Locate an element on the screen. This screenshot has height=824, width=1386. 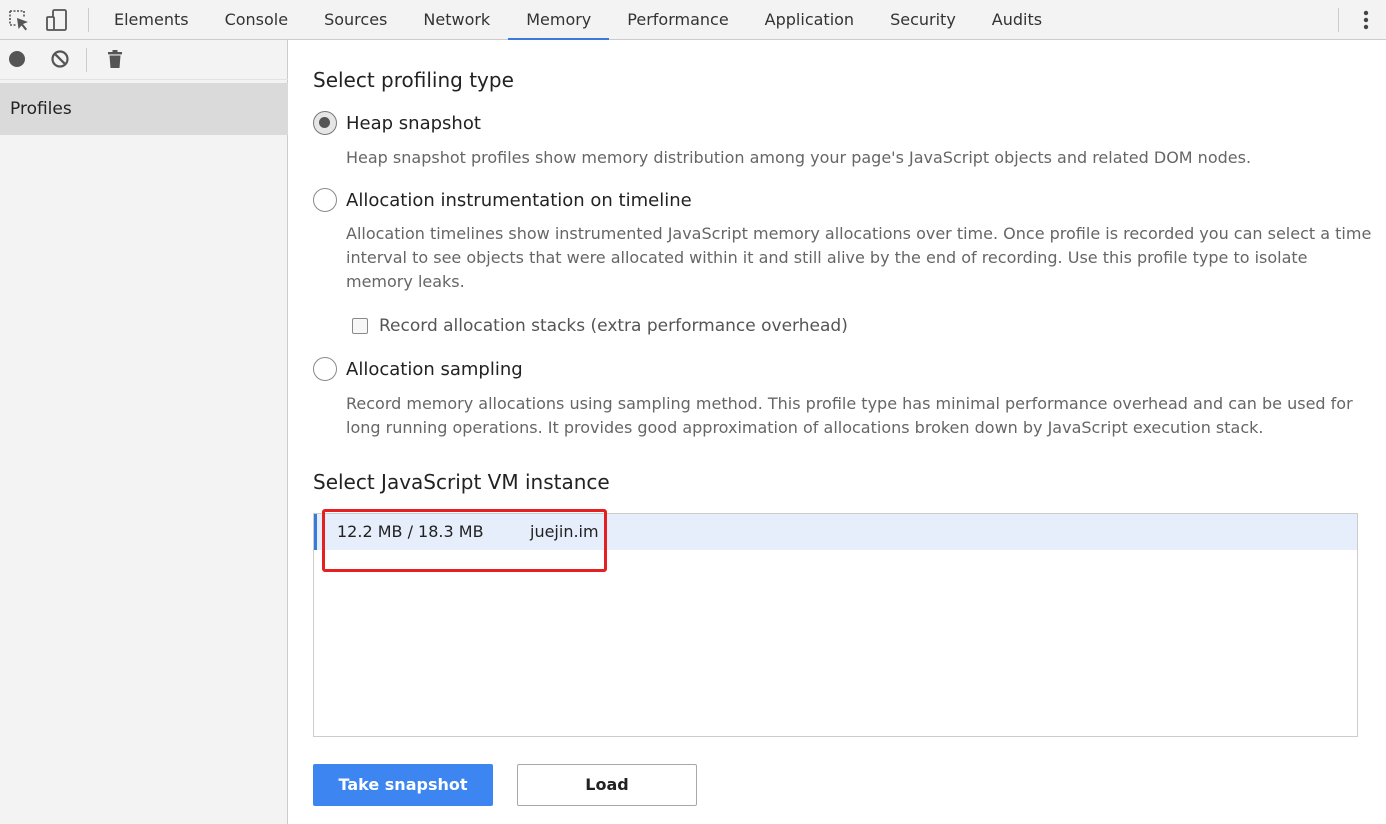
clear-icon is located at coordinates (60, 59).